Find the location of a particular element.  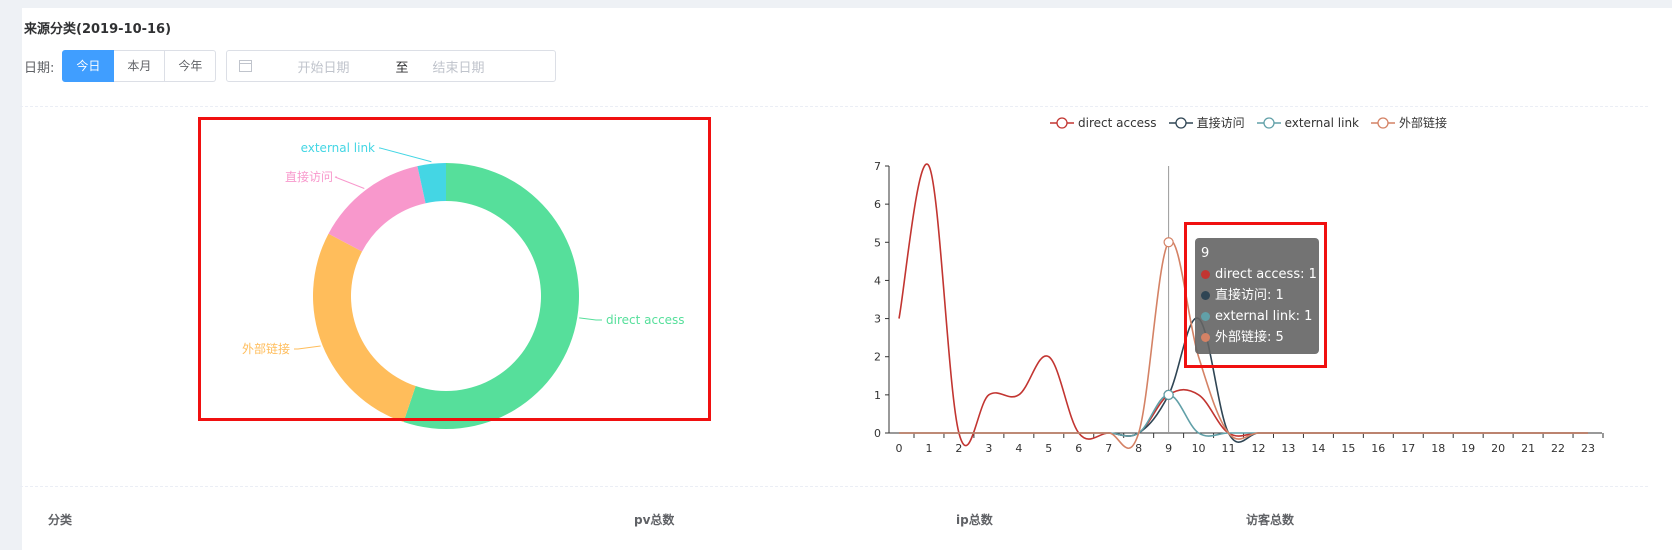

tooltip-row: direct access: 1 is located at coordinates (1260, 274).